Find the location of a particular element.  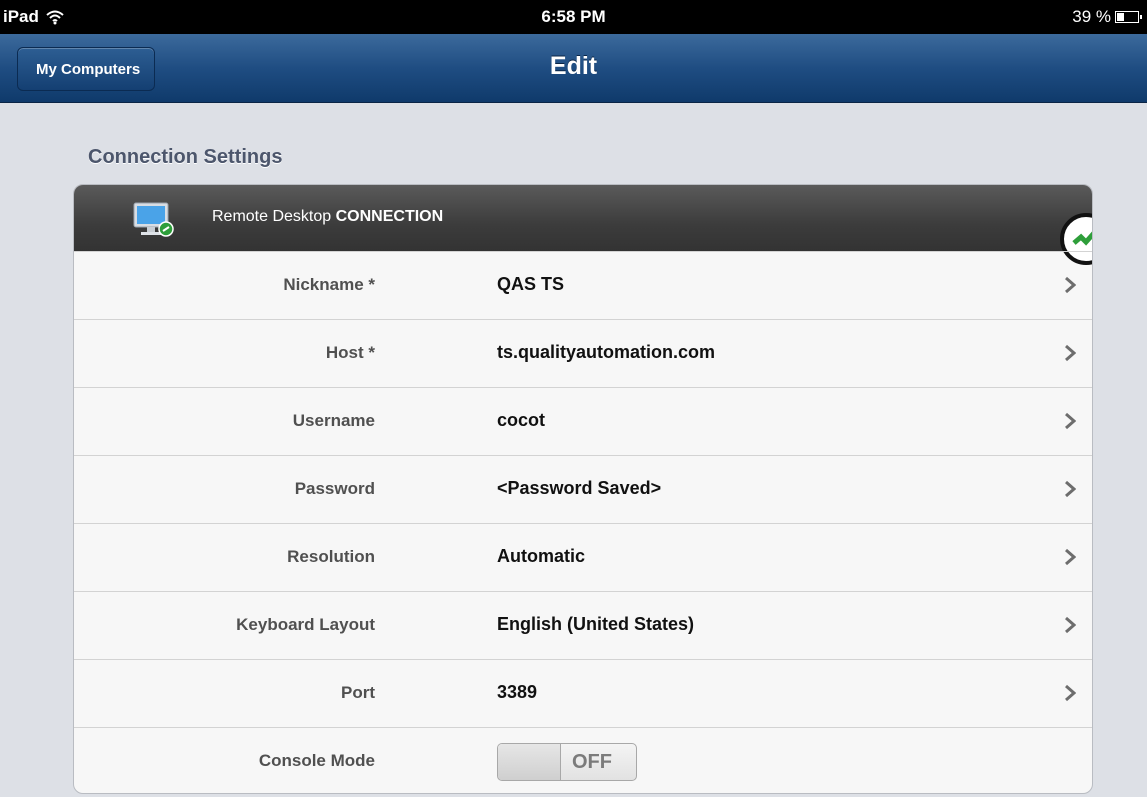

setting-row-resolution: Resolution Automatic is located at coordinates (583, 557).